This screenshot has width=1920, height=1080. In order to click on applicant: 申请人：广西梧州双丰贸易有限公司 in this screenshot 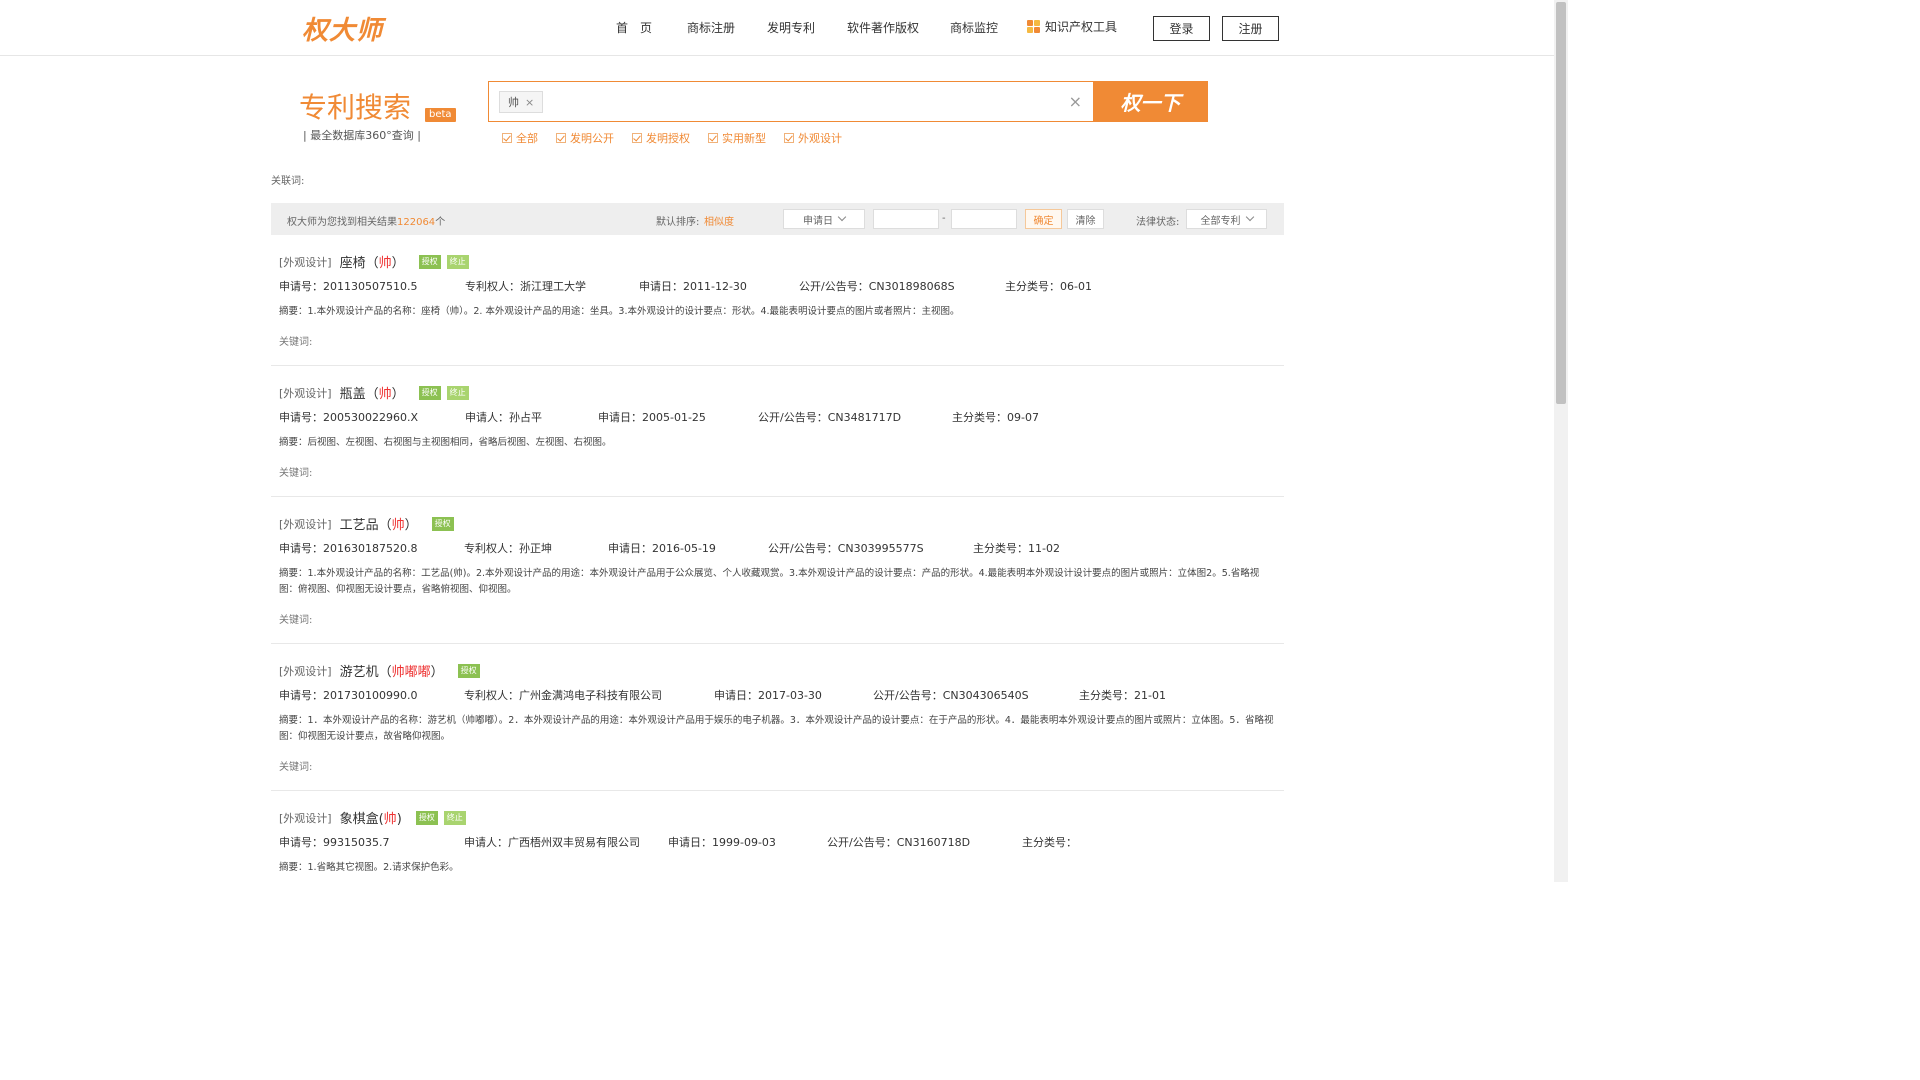, I will do `click(552, 842)`.